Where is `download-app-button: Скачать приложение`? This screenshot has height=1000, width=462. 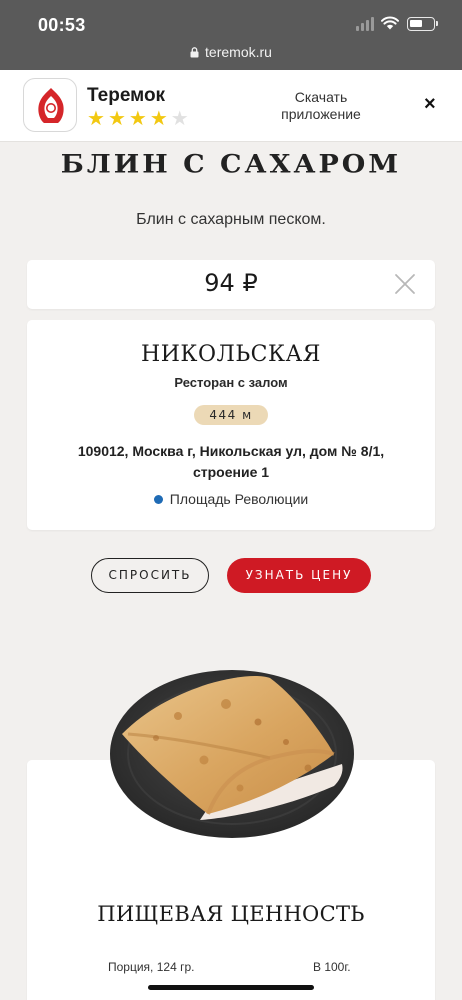
download-app-button: Скачать приложение is located at coordinates (321, 106).